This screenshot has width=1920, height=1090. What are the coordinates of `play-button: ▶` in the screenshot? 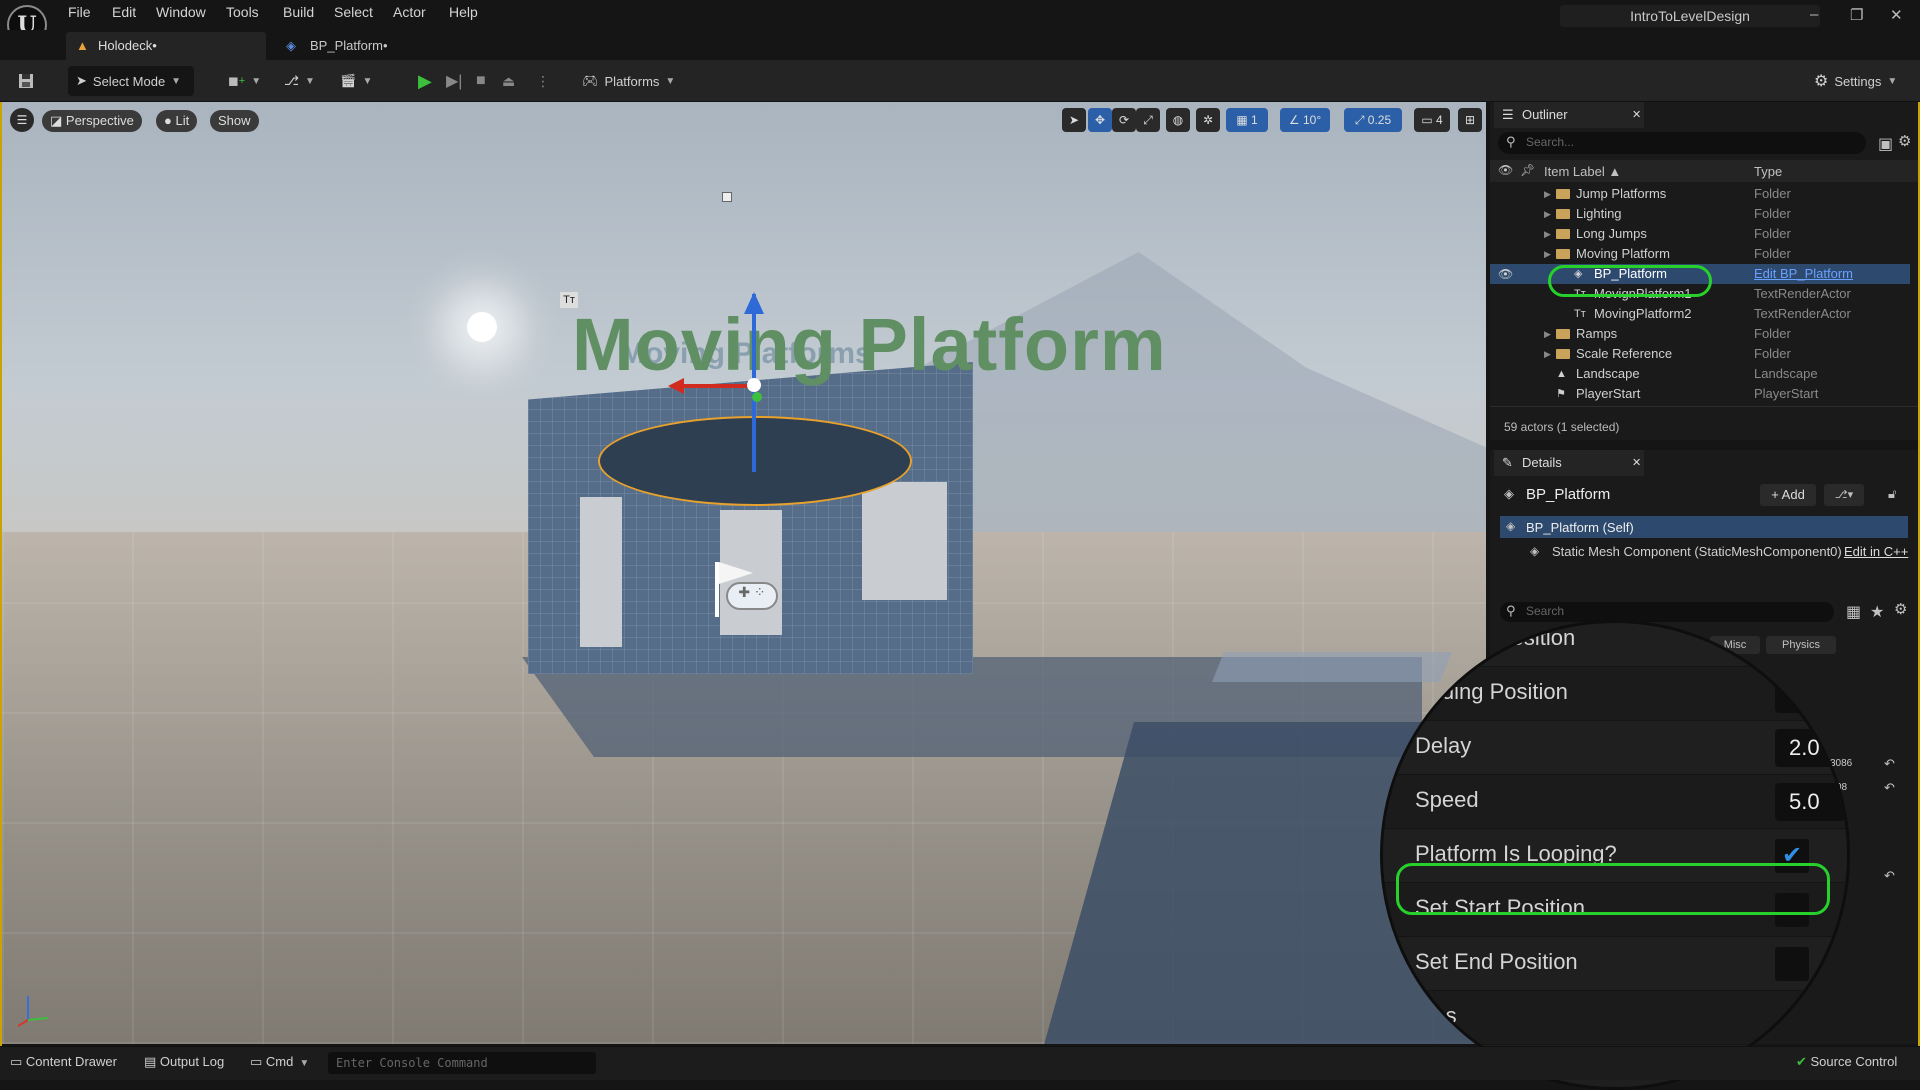 It's located at (425, 81).